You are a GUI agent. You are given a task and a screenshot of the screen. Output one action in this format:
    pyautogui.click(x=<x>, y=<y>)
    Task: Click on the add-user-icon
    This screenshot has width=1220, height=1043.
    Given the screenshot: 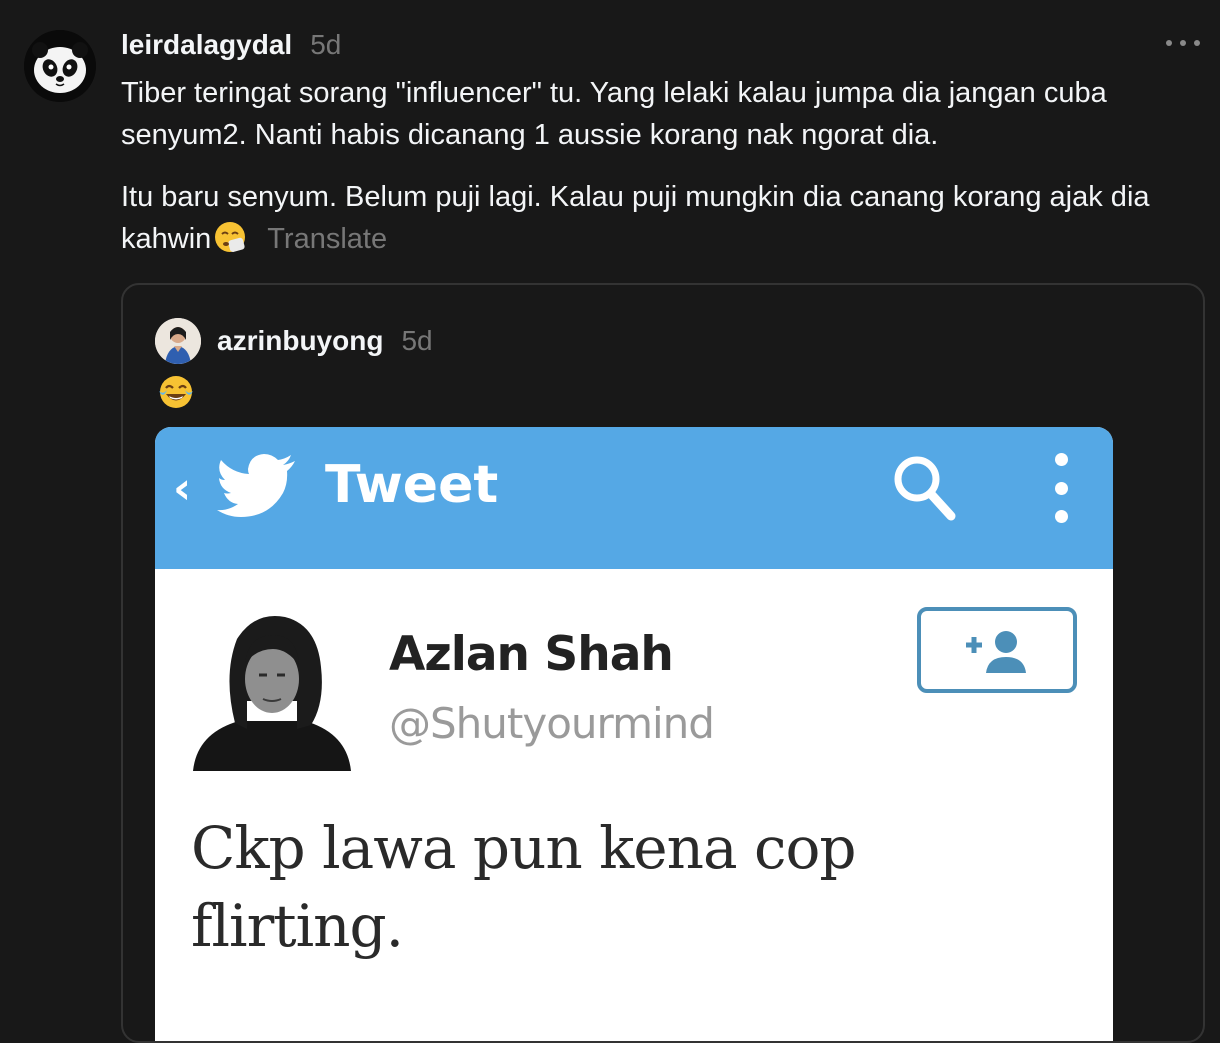 What is the action you would take?
    pyautogui.click(x=996, y=652)
    